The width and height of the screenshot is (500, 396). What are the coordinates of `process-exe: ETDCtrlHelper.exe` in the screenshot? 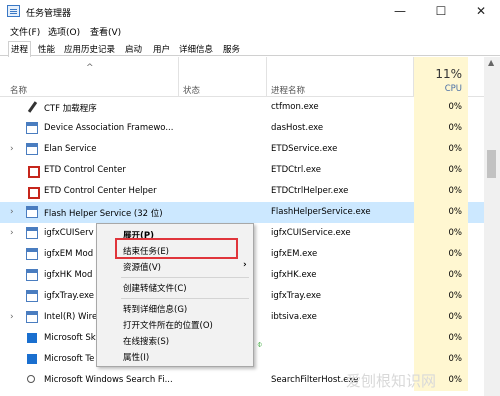 It's located at (310, 191).